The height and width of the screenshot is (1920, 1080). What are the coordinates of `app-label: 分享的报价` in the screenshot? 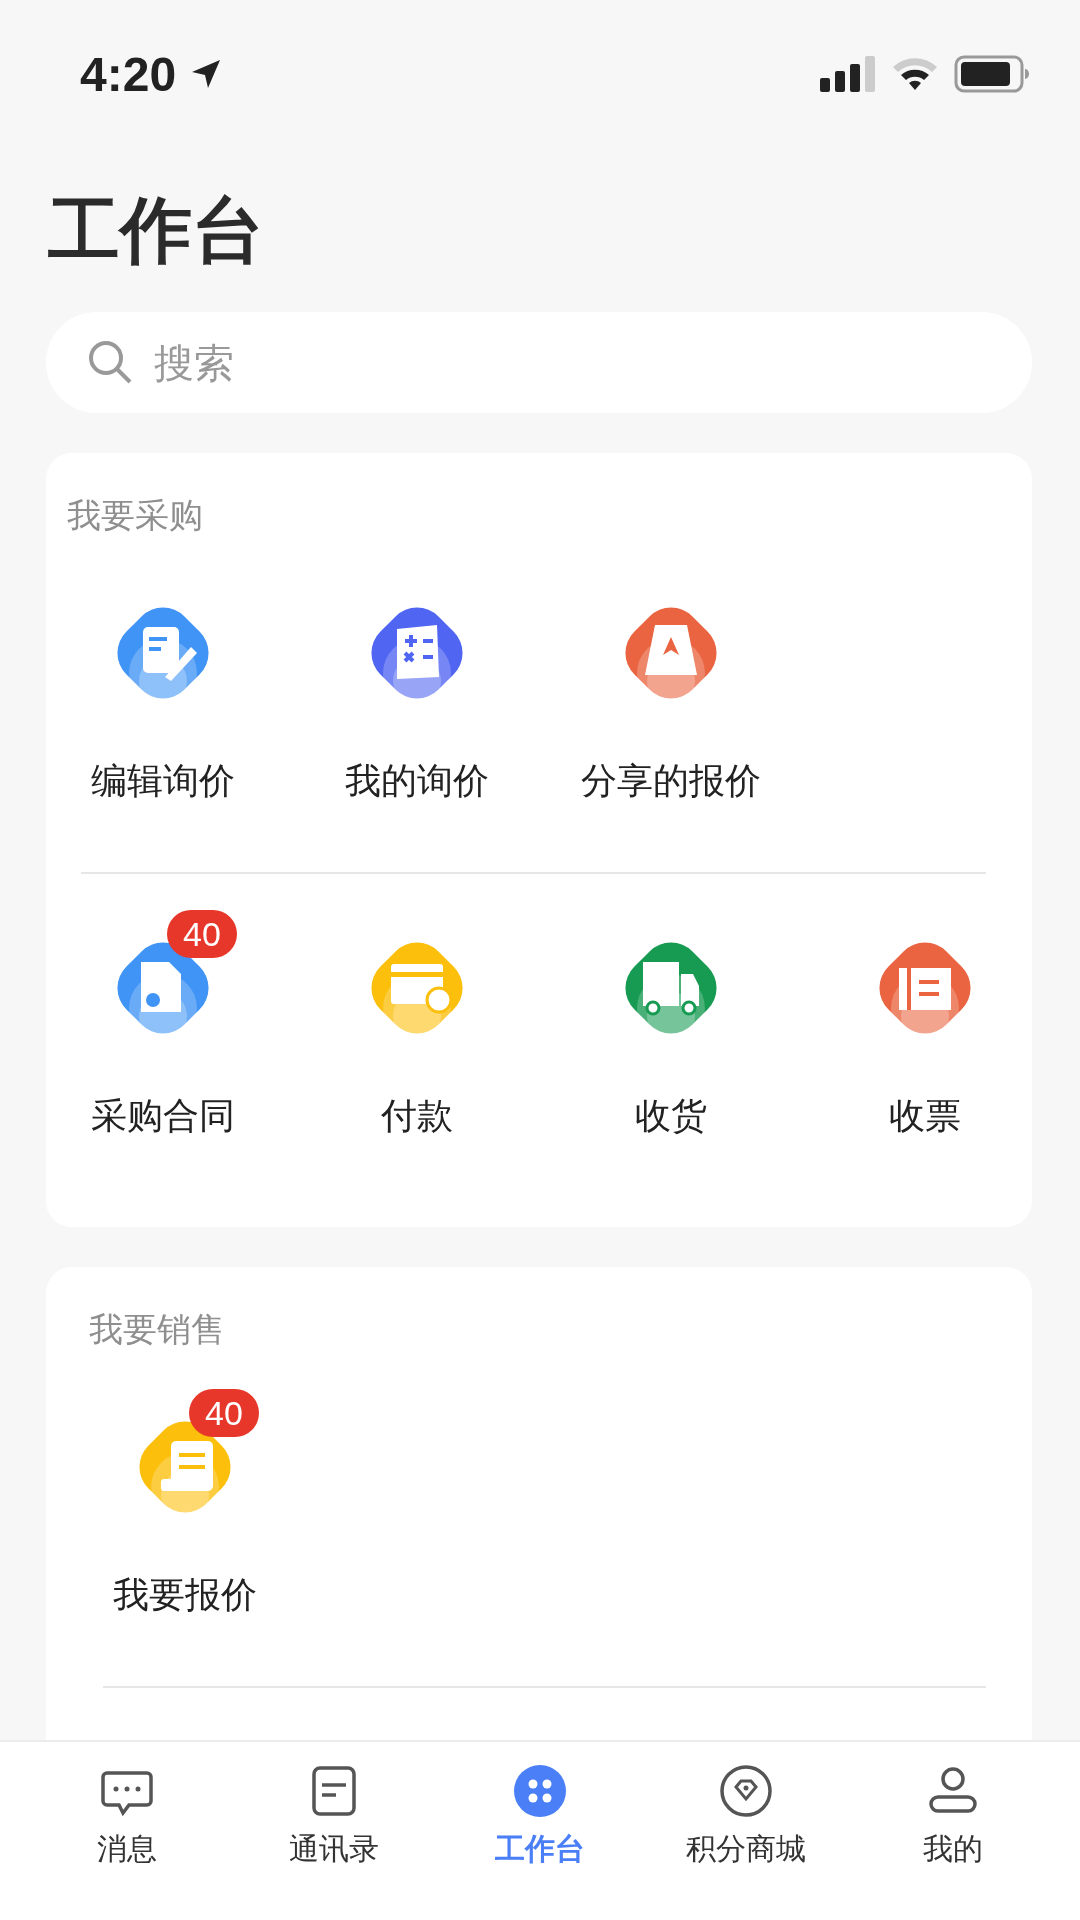 It's located at (671, 781).